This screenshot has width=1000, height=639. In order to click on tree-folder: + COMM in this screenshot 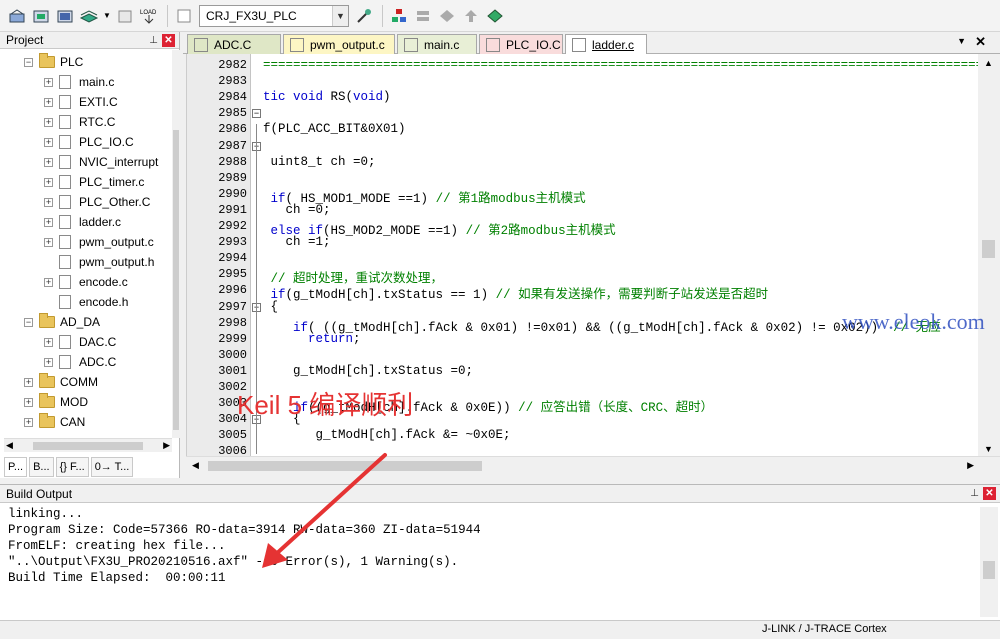, I will do `click(61, 382)`.